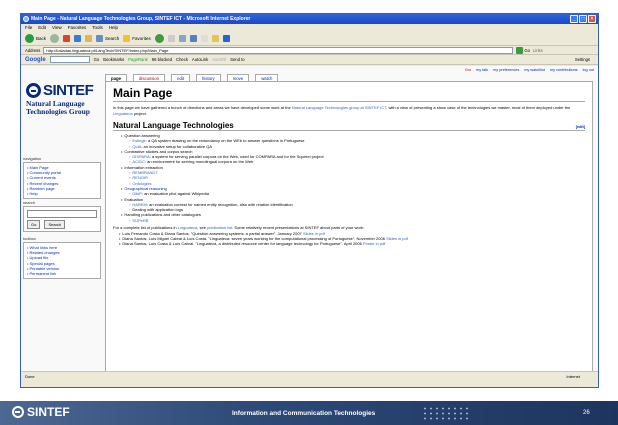 This screenshot has width=618, height=425. What do you see at coordinates (580, 127) in the screenshot?
I see `section-edit-link: [edit]` at bounding box center [580, 127].